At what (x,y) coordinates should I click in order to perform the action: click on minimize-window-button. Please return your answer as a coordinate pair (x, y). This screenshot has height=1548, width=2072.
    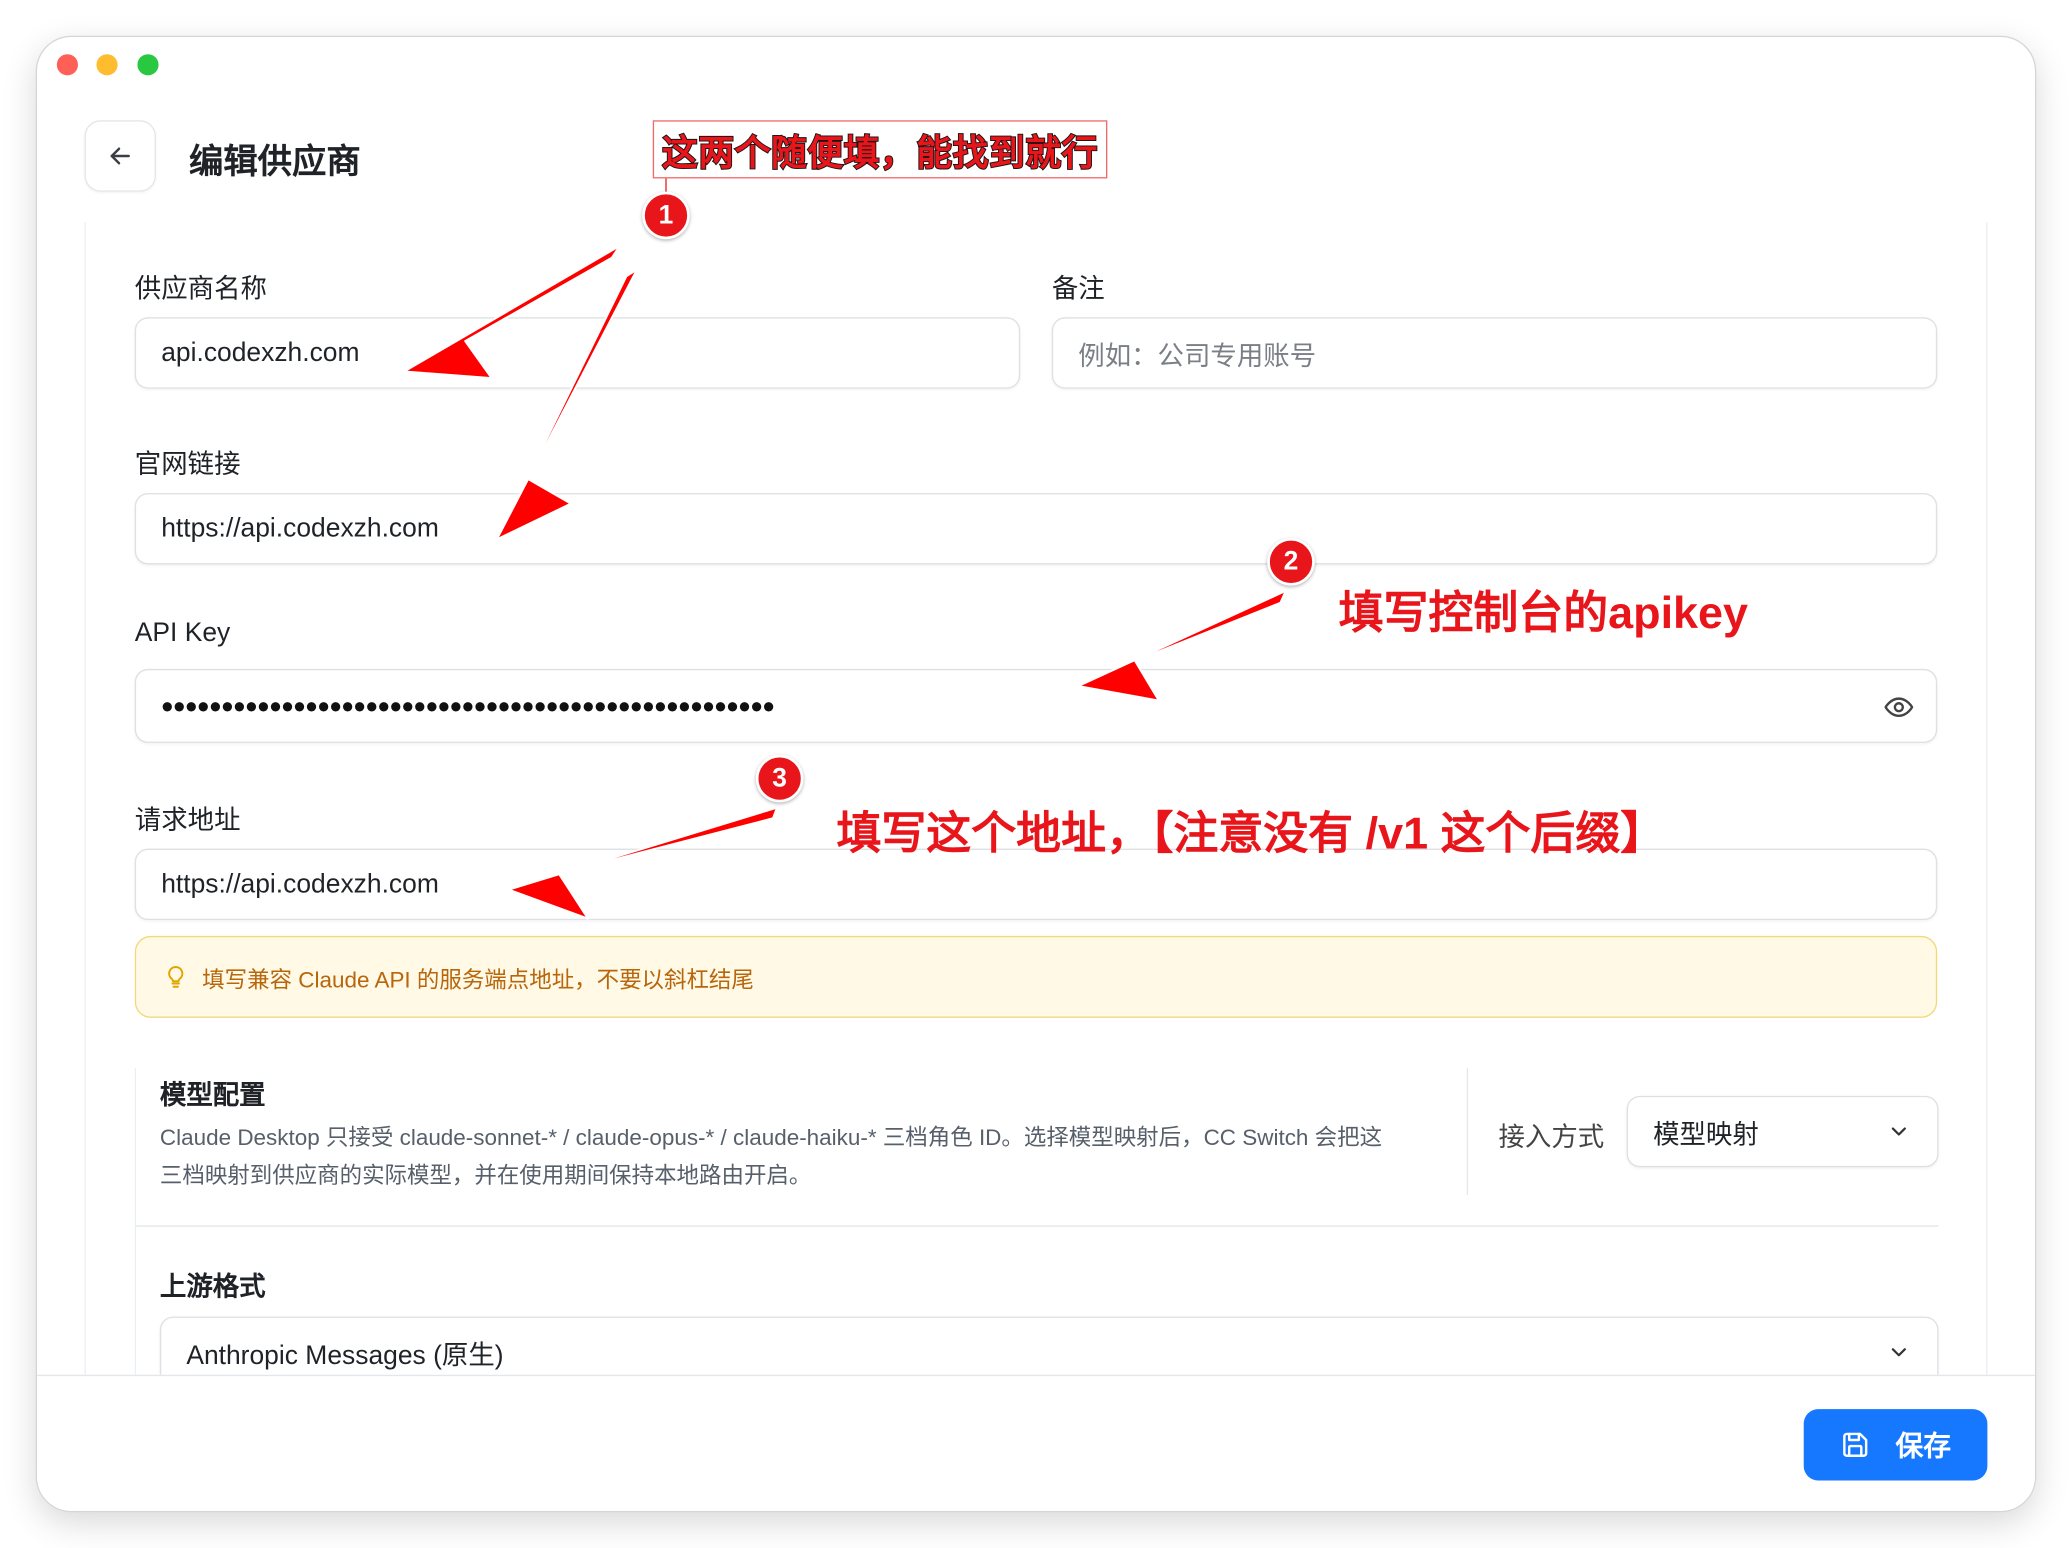
    Looking at the image, I should click on (107, 65).